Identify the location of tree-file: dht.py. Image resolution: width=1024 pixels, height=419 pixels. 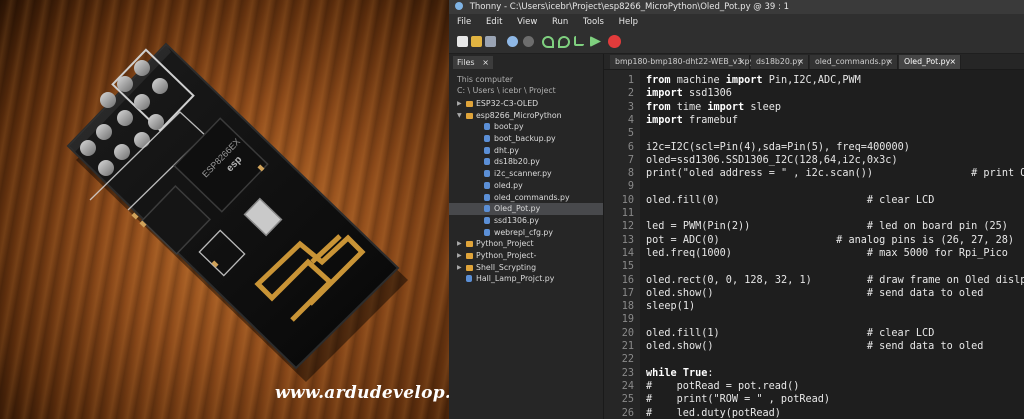
(526, 151).